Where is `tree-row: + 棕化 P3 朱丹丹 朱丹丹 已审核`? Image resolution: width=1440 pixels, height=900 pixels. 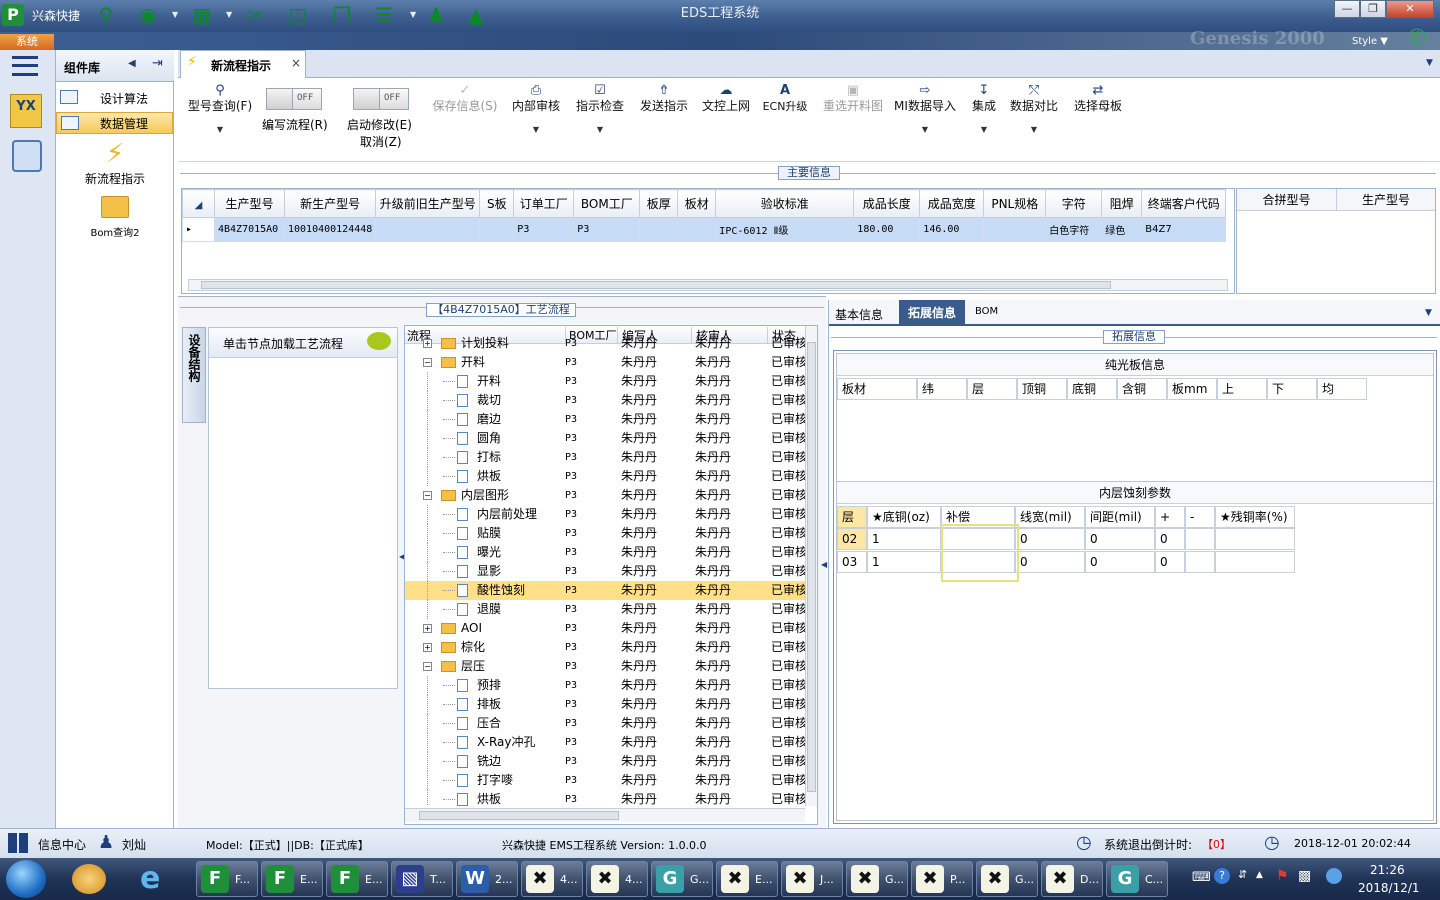
tree-row: + 棕化 P3 朱丹丹 朱丹丹 已审核 is located at coordinates (605, 647).